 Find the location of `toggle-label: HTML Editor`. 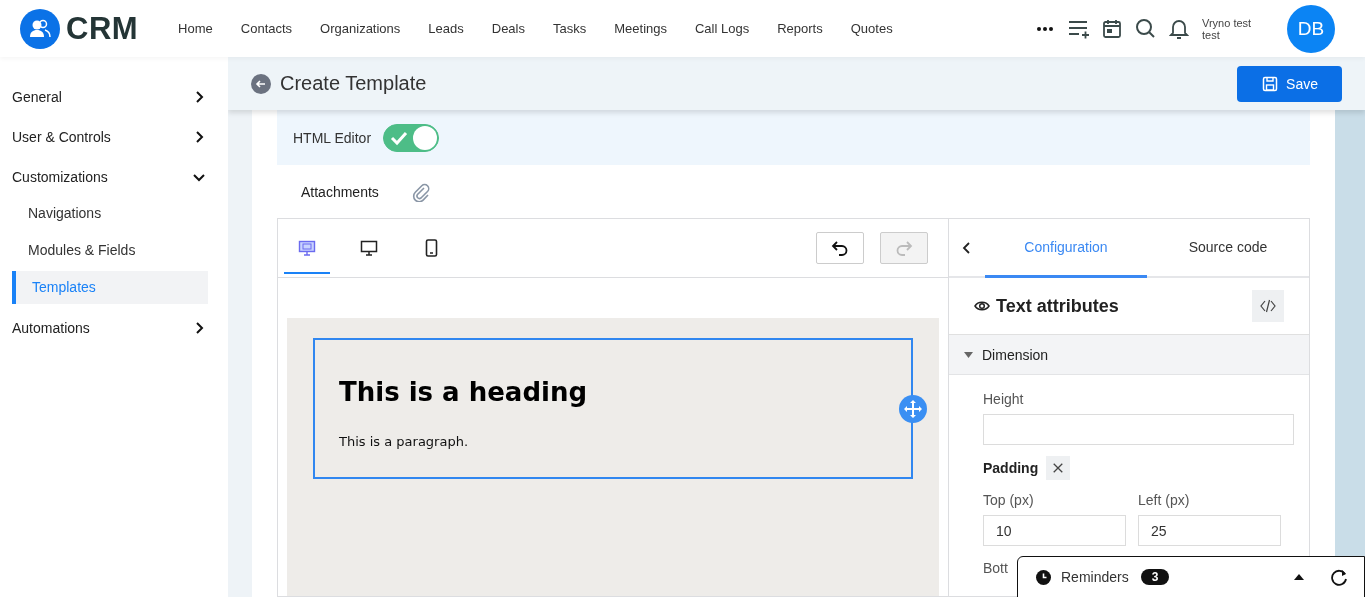

toggle-label: HTML Editor is located at coordinates (332, 137).